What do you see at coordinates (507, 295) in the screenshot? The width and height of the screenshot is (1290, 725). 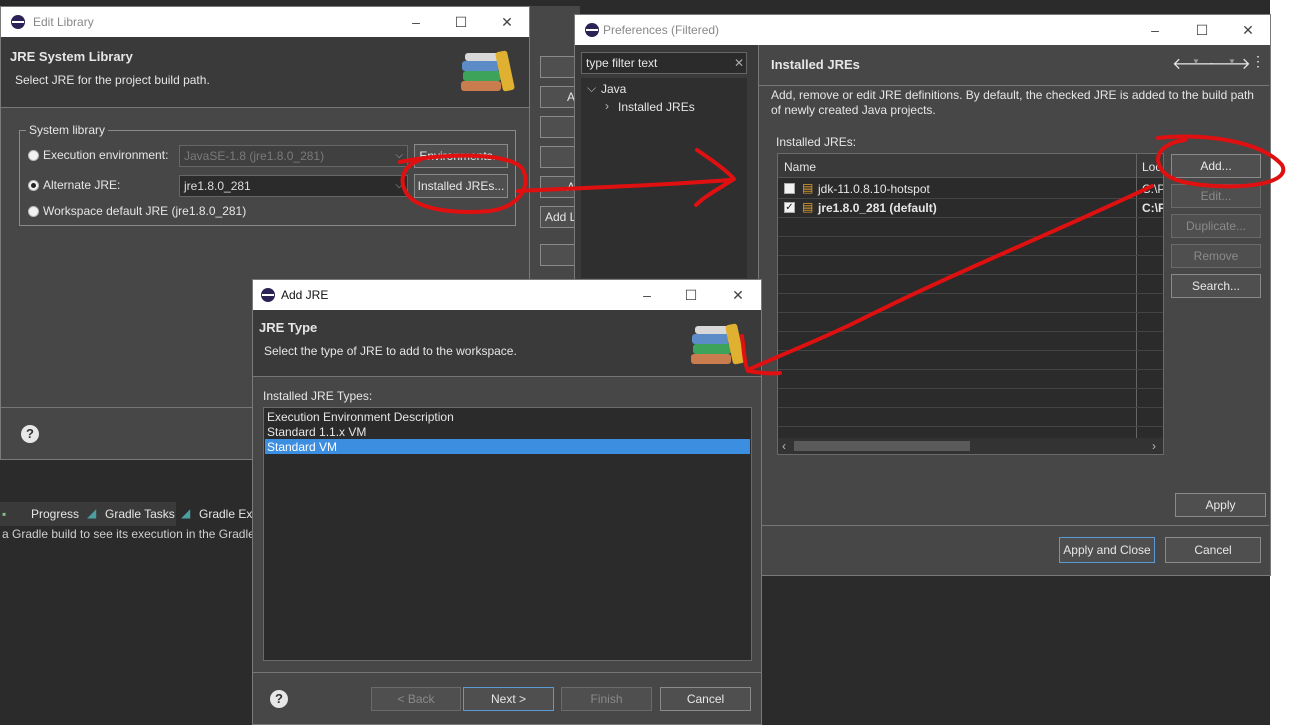 I see `add-jre-titlebar: Add JRE – ☐ ✕` at bounding box center [507, 295].